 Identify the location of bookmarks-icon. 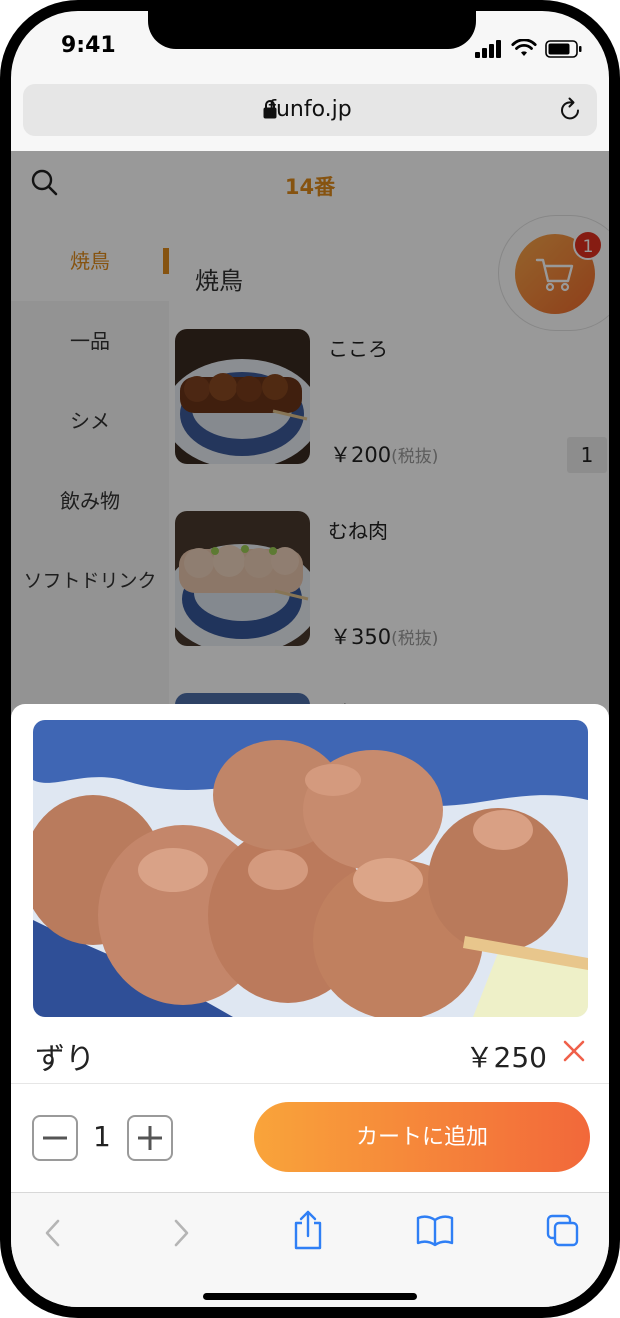
(435, 1230).